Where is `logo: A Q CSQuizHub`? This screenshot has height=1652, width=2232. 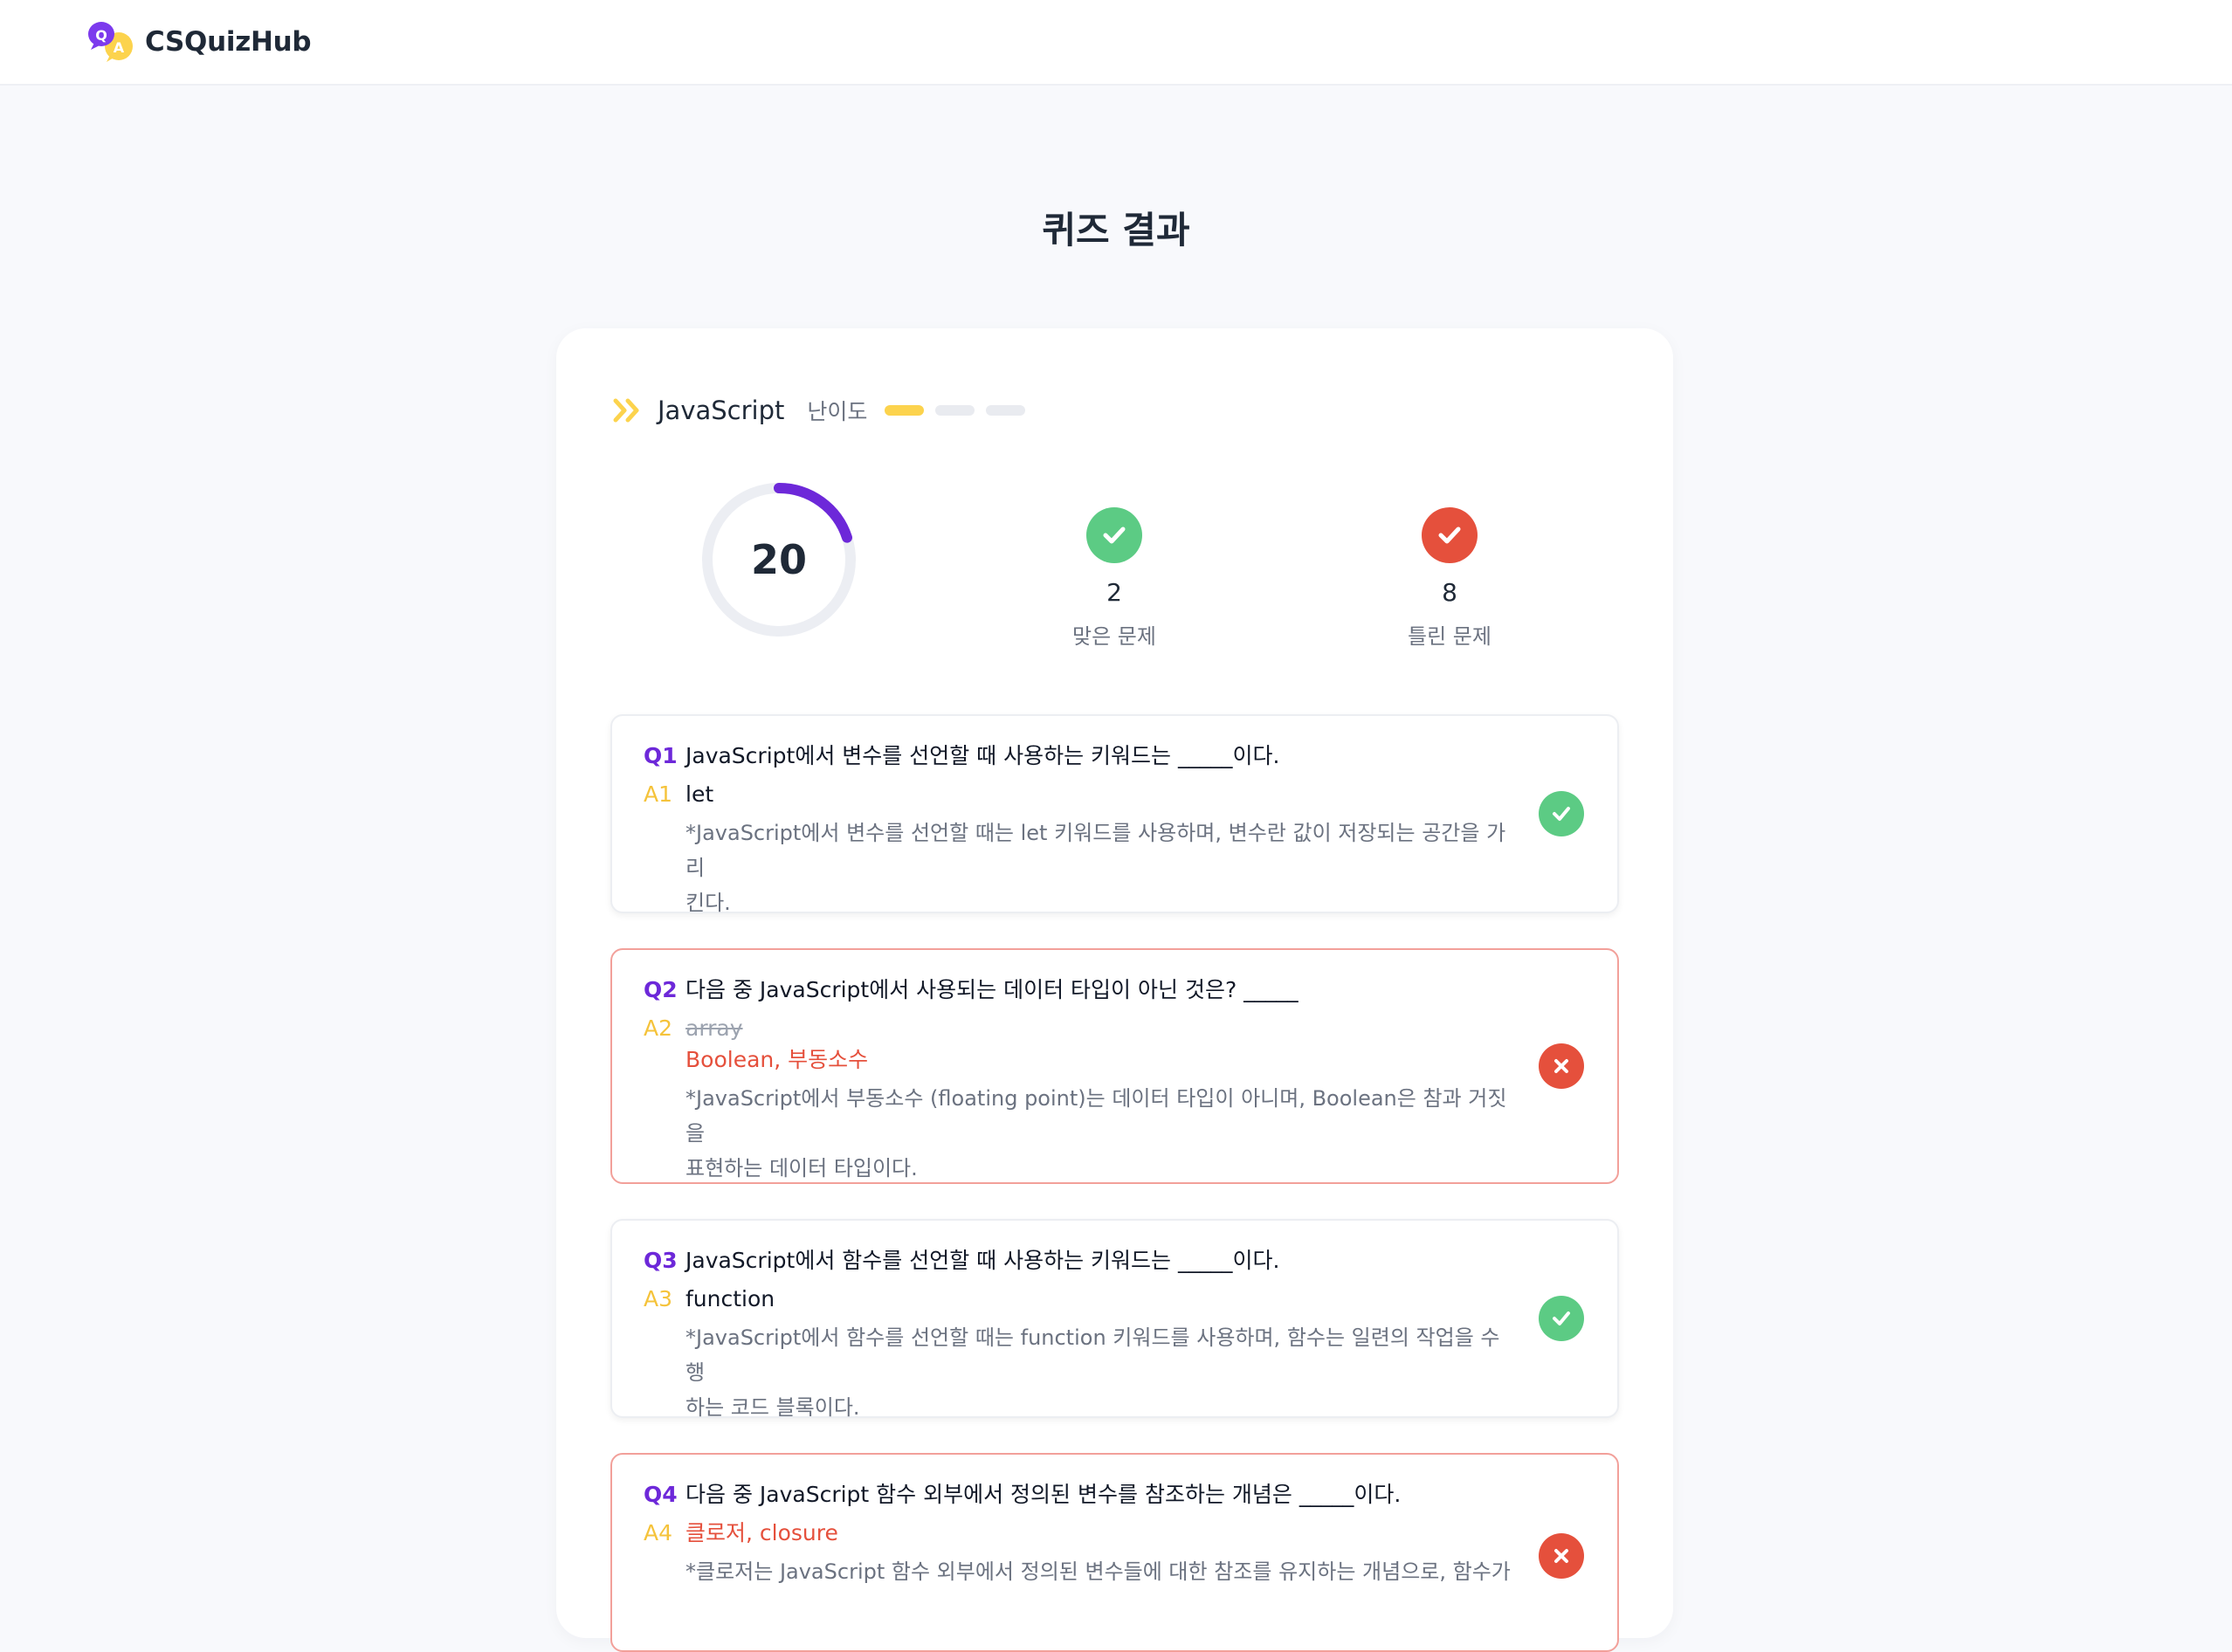 logo: A Q CSQuizHub is located at coordinates (199, 42).